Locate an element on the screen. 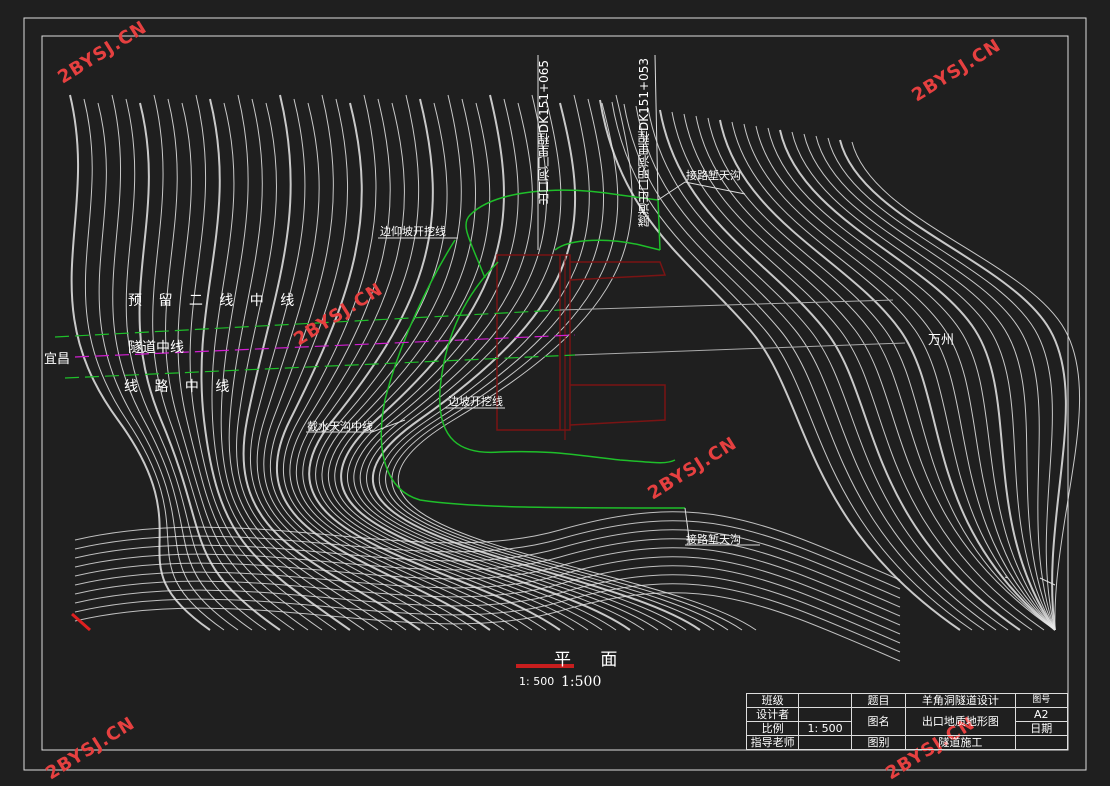 This screenshot has height=786, width=1110. yichang-label: 宜昌 is located at coordinates (57, 359).